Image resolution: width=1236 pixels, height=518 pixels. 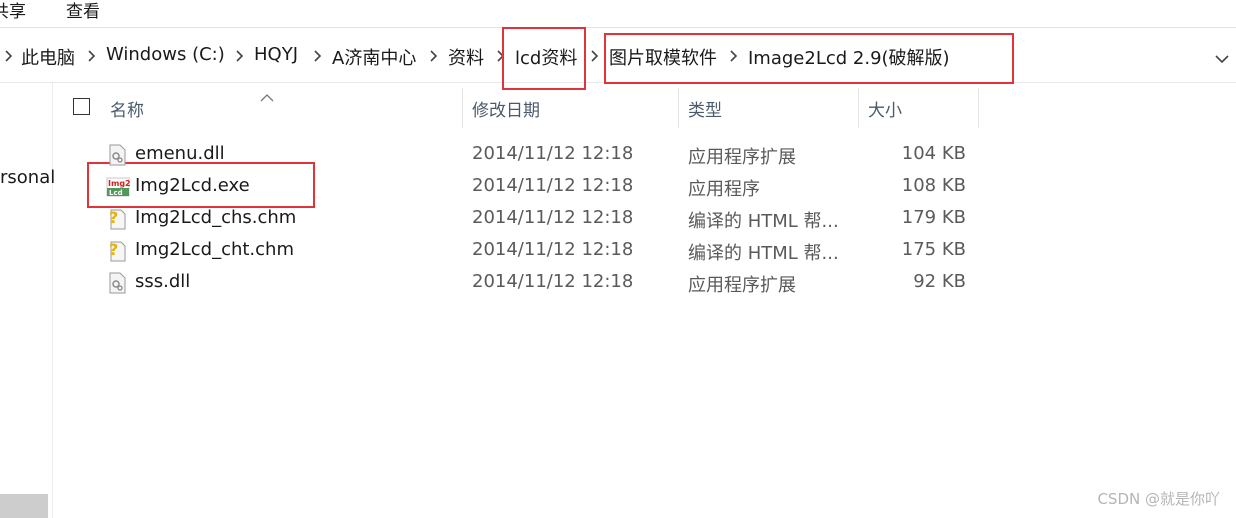 I want to click on ribbon: 共享 查看, so click(x=618, y=14).